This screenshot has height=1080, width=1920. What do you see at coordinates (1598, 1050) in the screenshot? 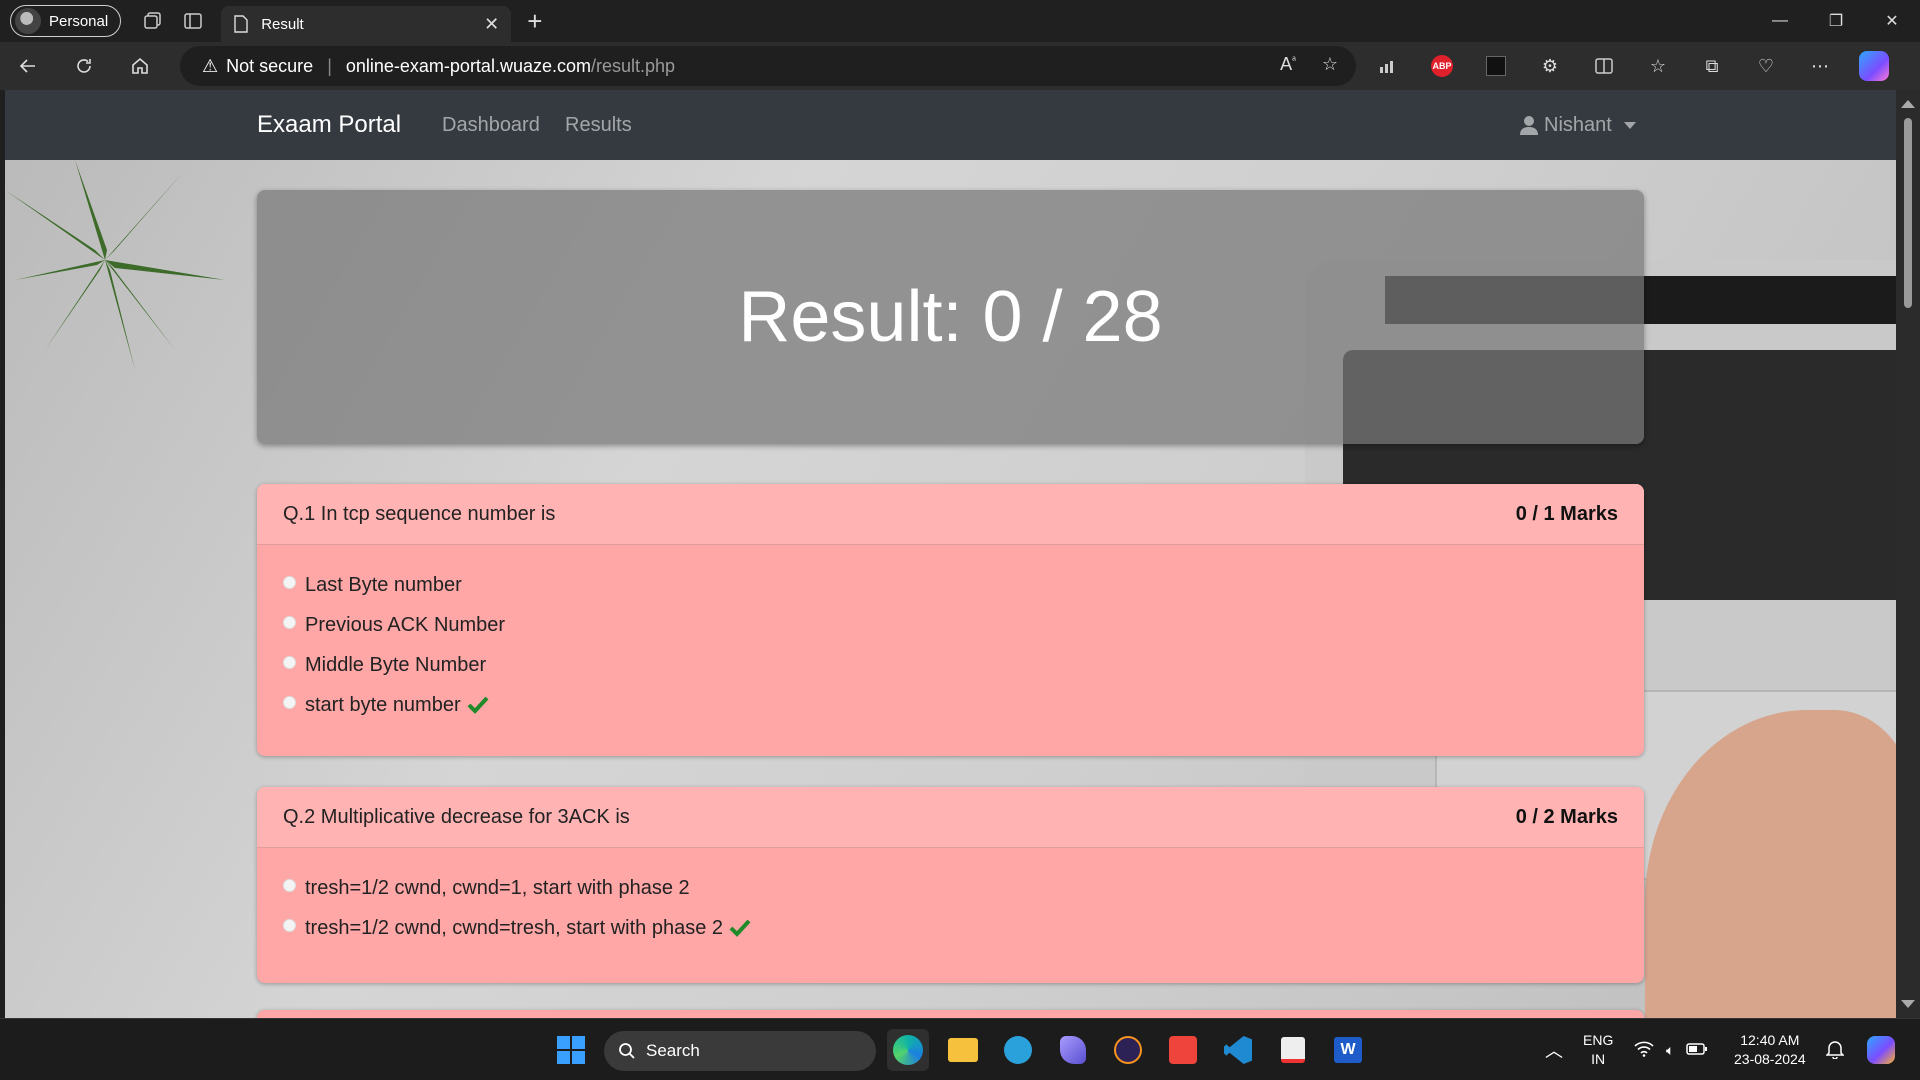
I see `language-indicator: ENG IN` at bounding box center [1598, 1050].